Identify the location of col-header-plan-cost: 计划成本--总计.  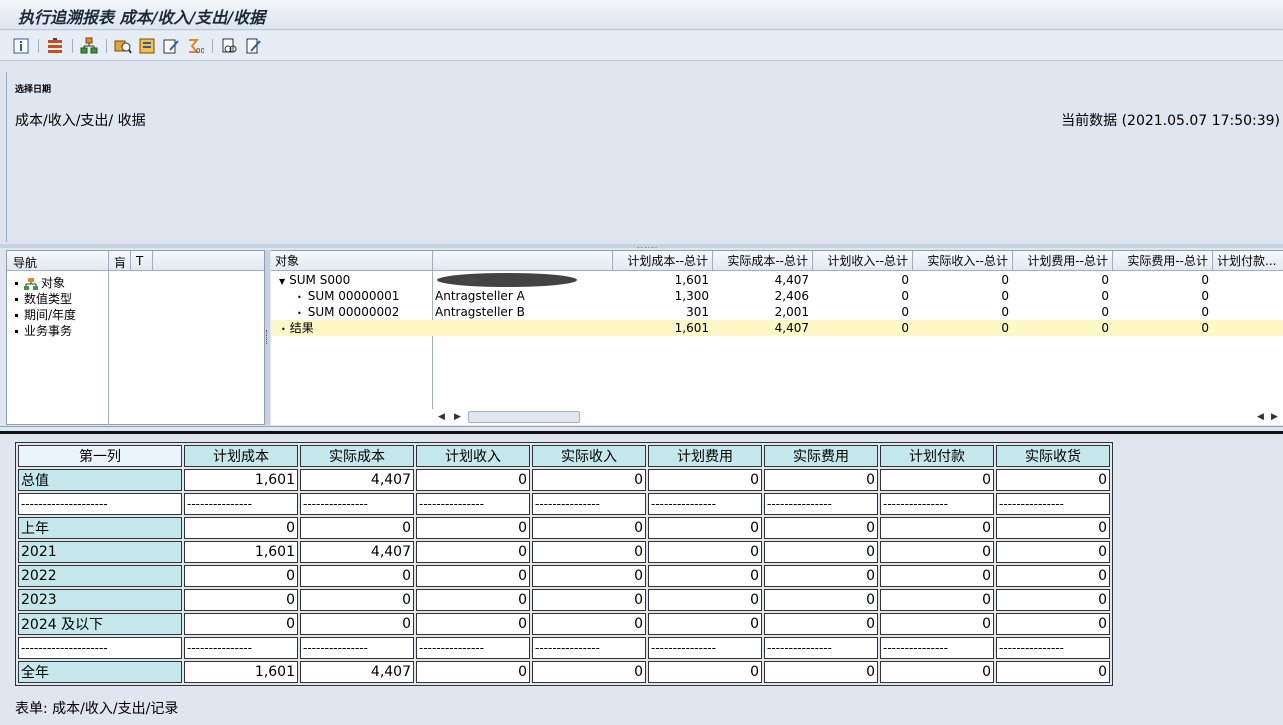
(663, 261).